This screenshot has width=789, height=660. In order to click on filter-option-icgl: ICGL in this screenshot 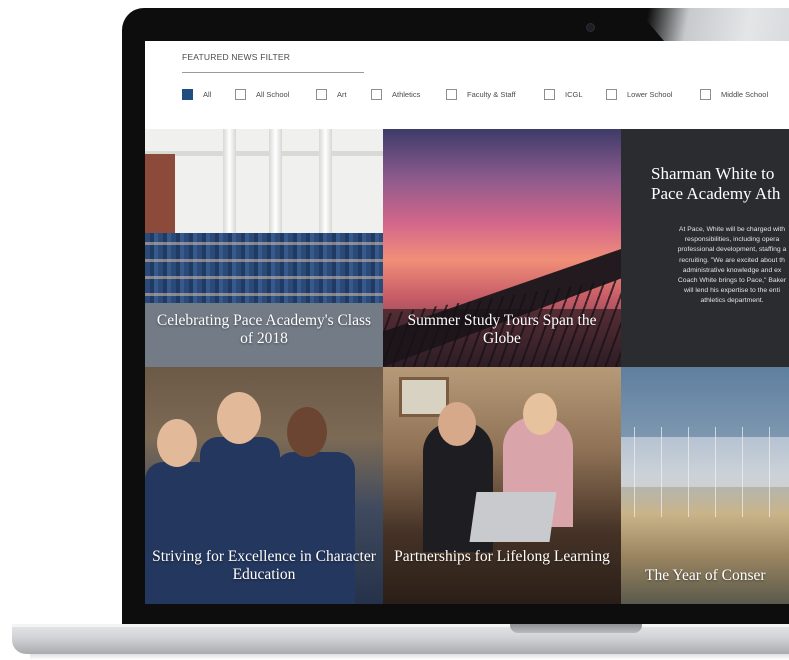, I will do `click(563, 94)`.